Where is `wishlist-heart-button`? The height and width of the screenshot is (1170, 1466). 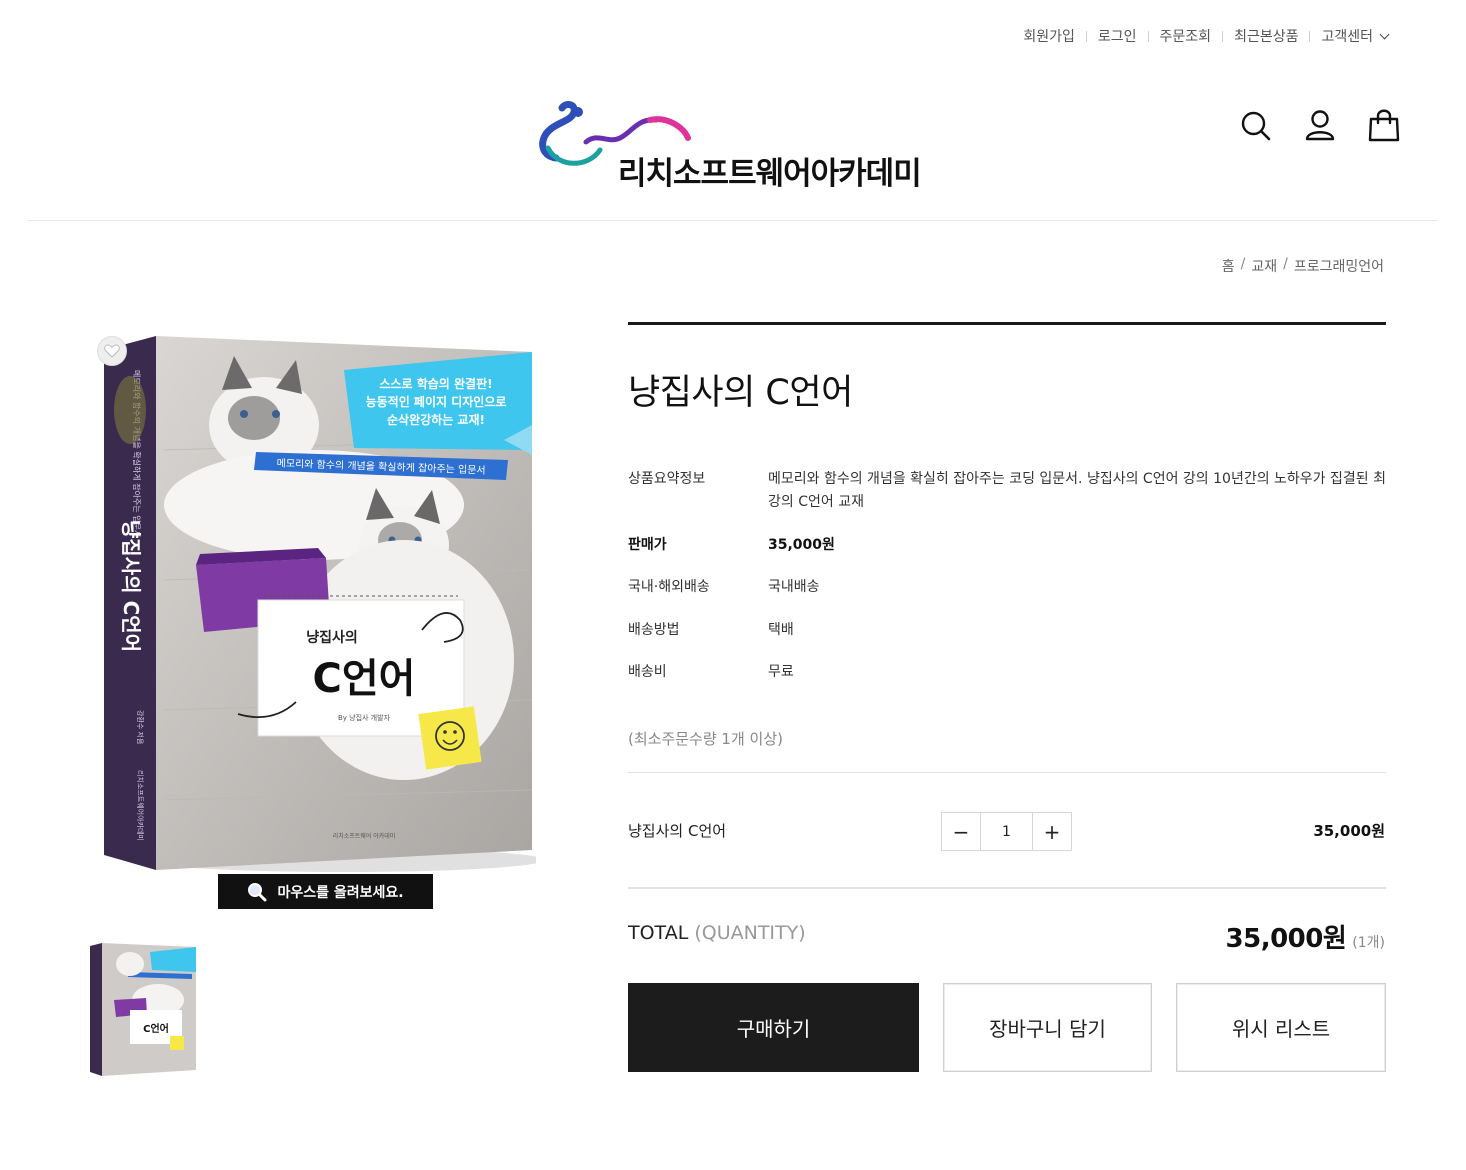
wishlist-heart-button is located at coordinates (112, 351).